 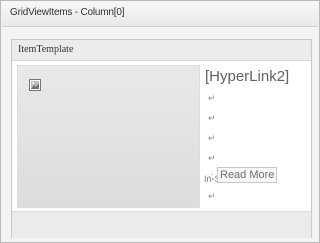 I want to click on template-header: ItemTemplate, so click(x=161, y=50).